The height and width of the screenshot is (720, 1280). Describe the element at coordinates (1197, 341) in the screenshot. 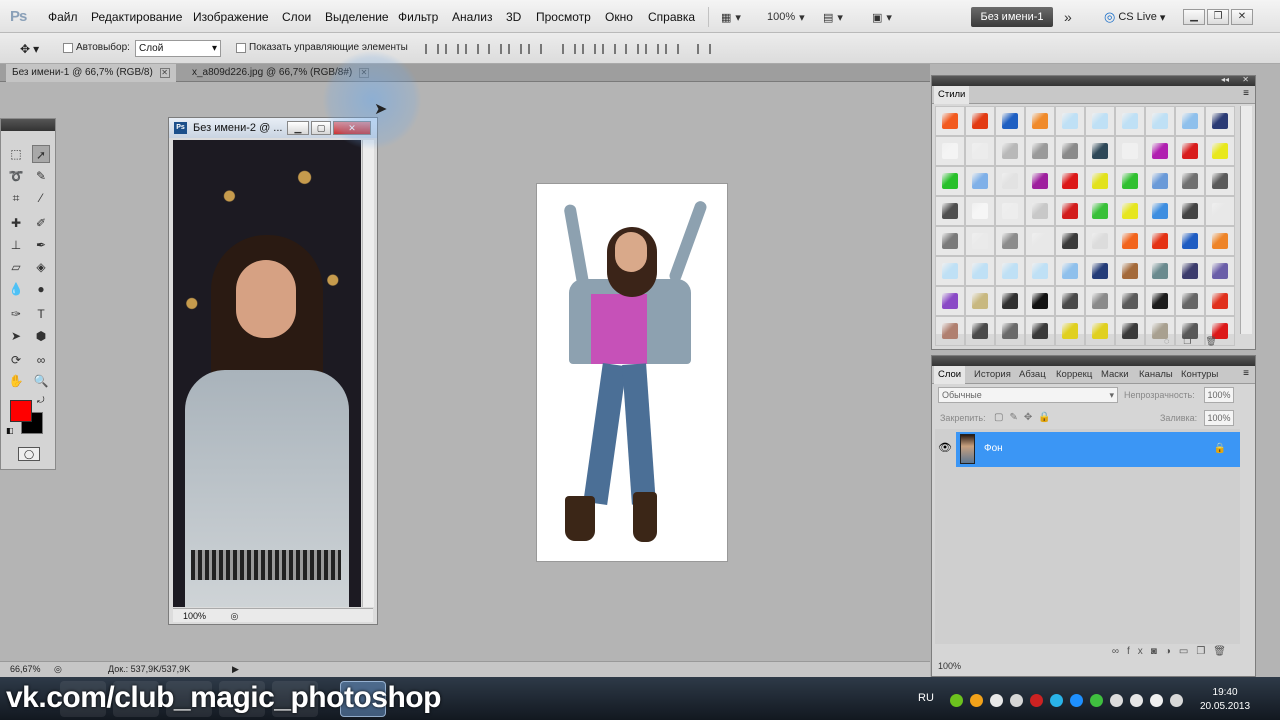

I see `styles-footer-icons: ◌❐🗑` at that location.